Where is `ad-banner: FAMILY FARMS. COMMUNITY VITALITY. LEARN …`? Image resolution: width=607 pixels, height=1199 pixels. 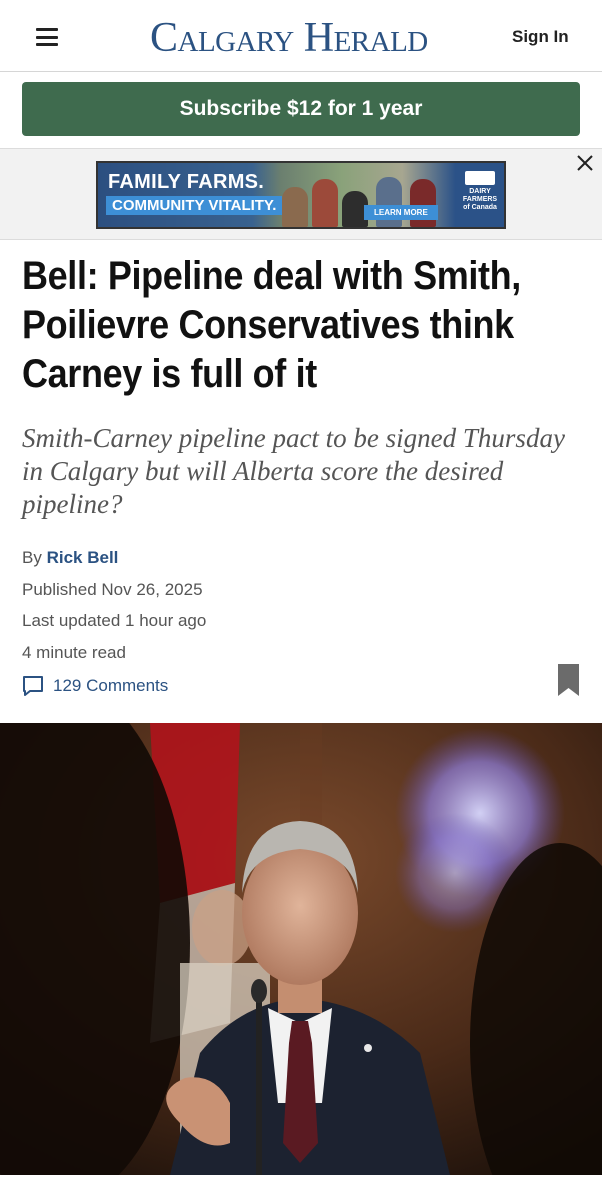 ad-banner: FAMILY FARMS. COMMUNITY VITALITY. LEARN … is located at coordinates (301, 195).